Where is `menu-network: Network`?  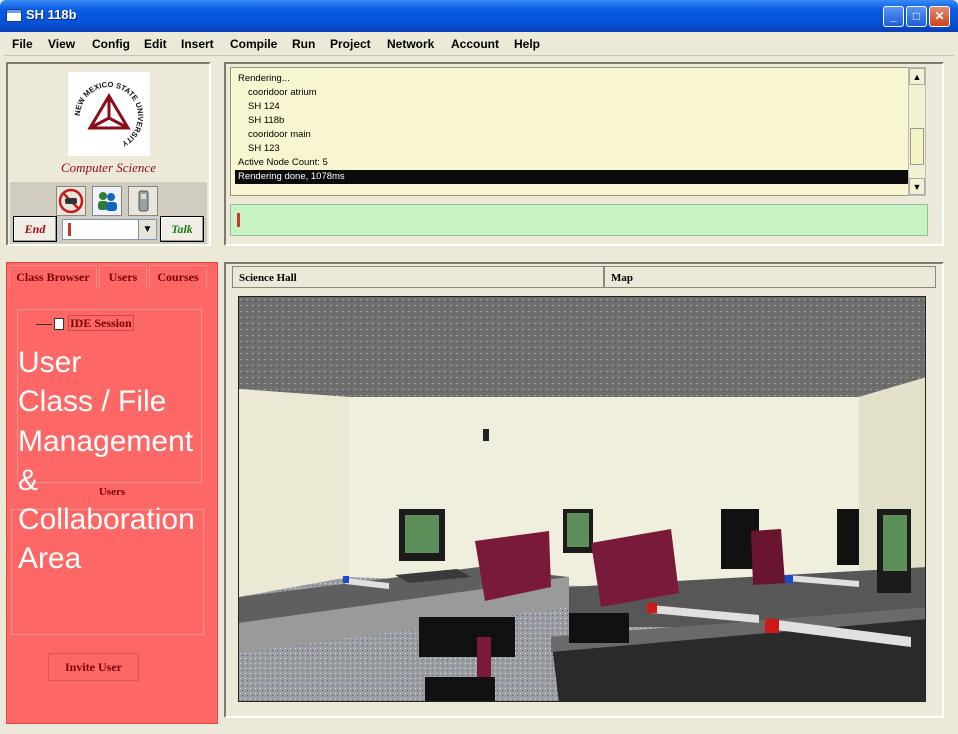 menu-network: Network is located at coordinates (410, 44).